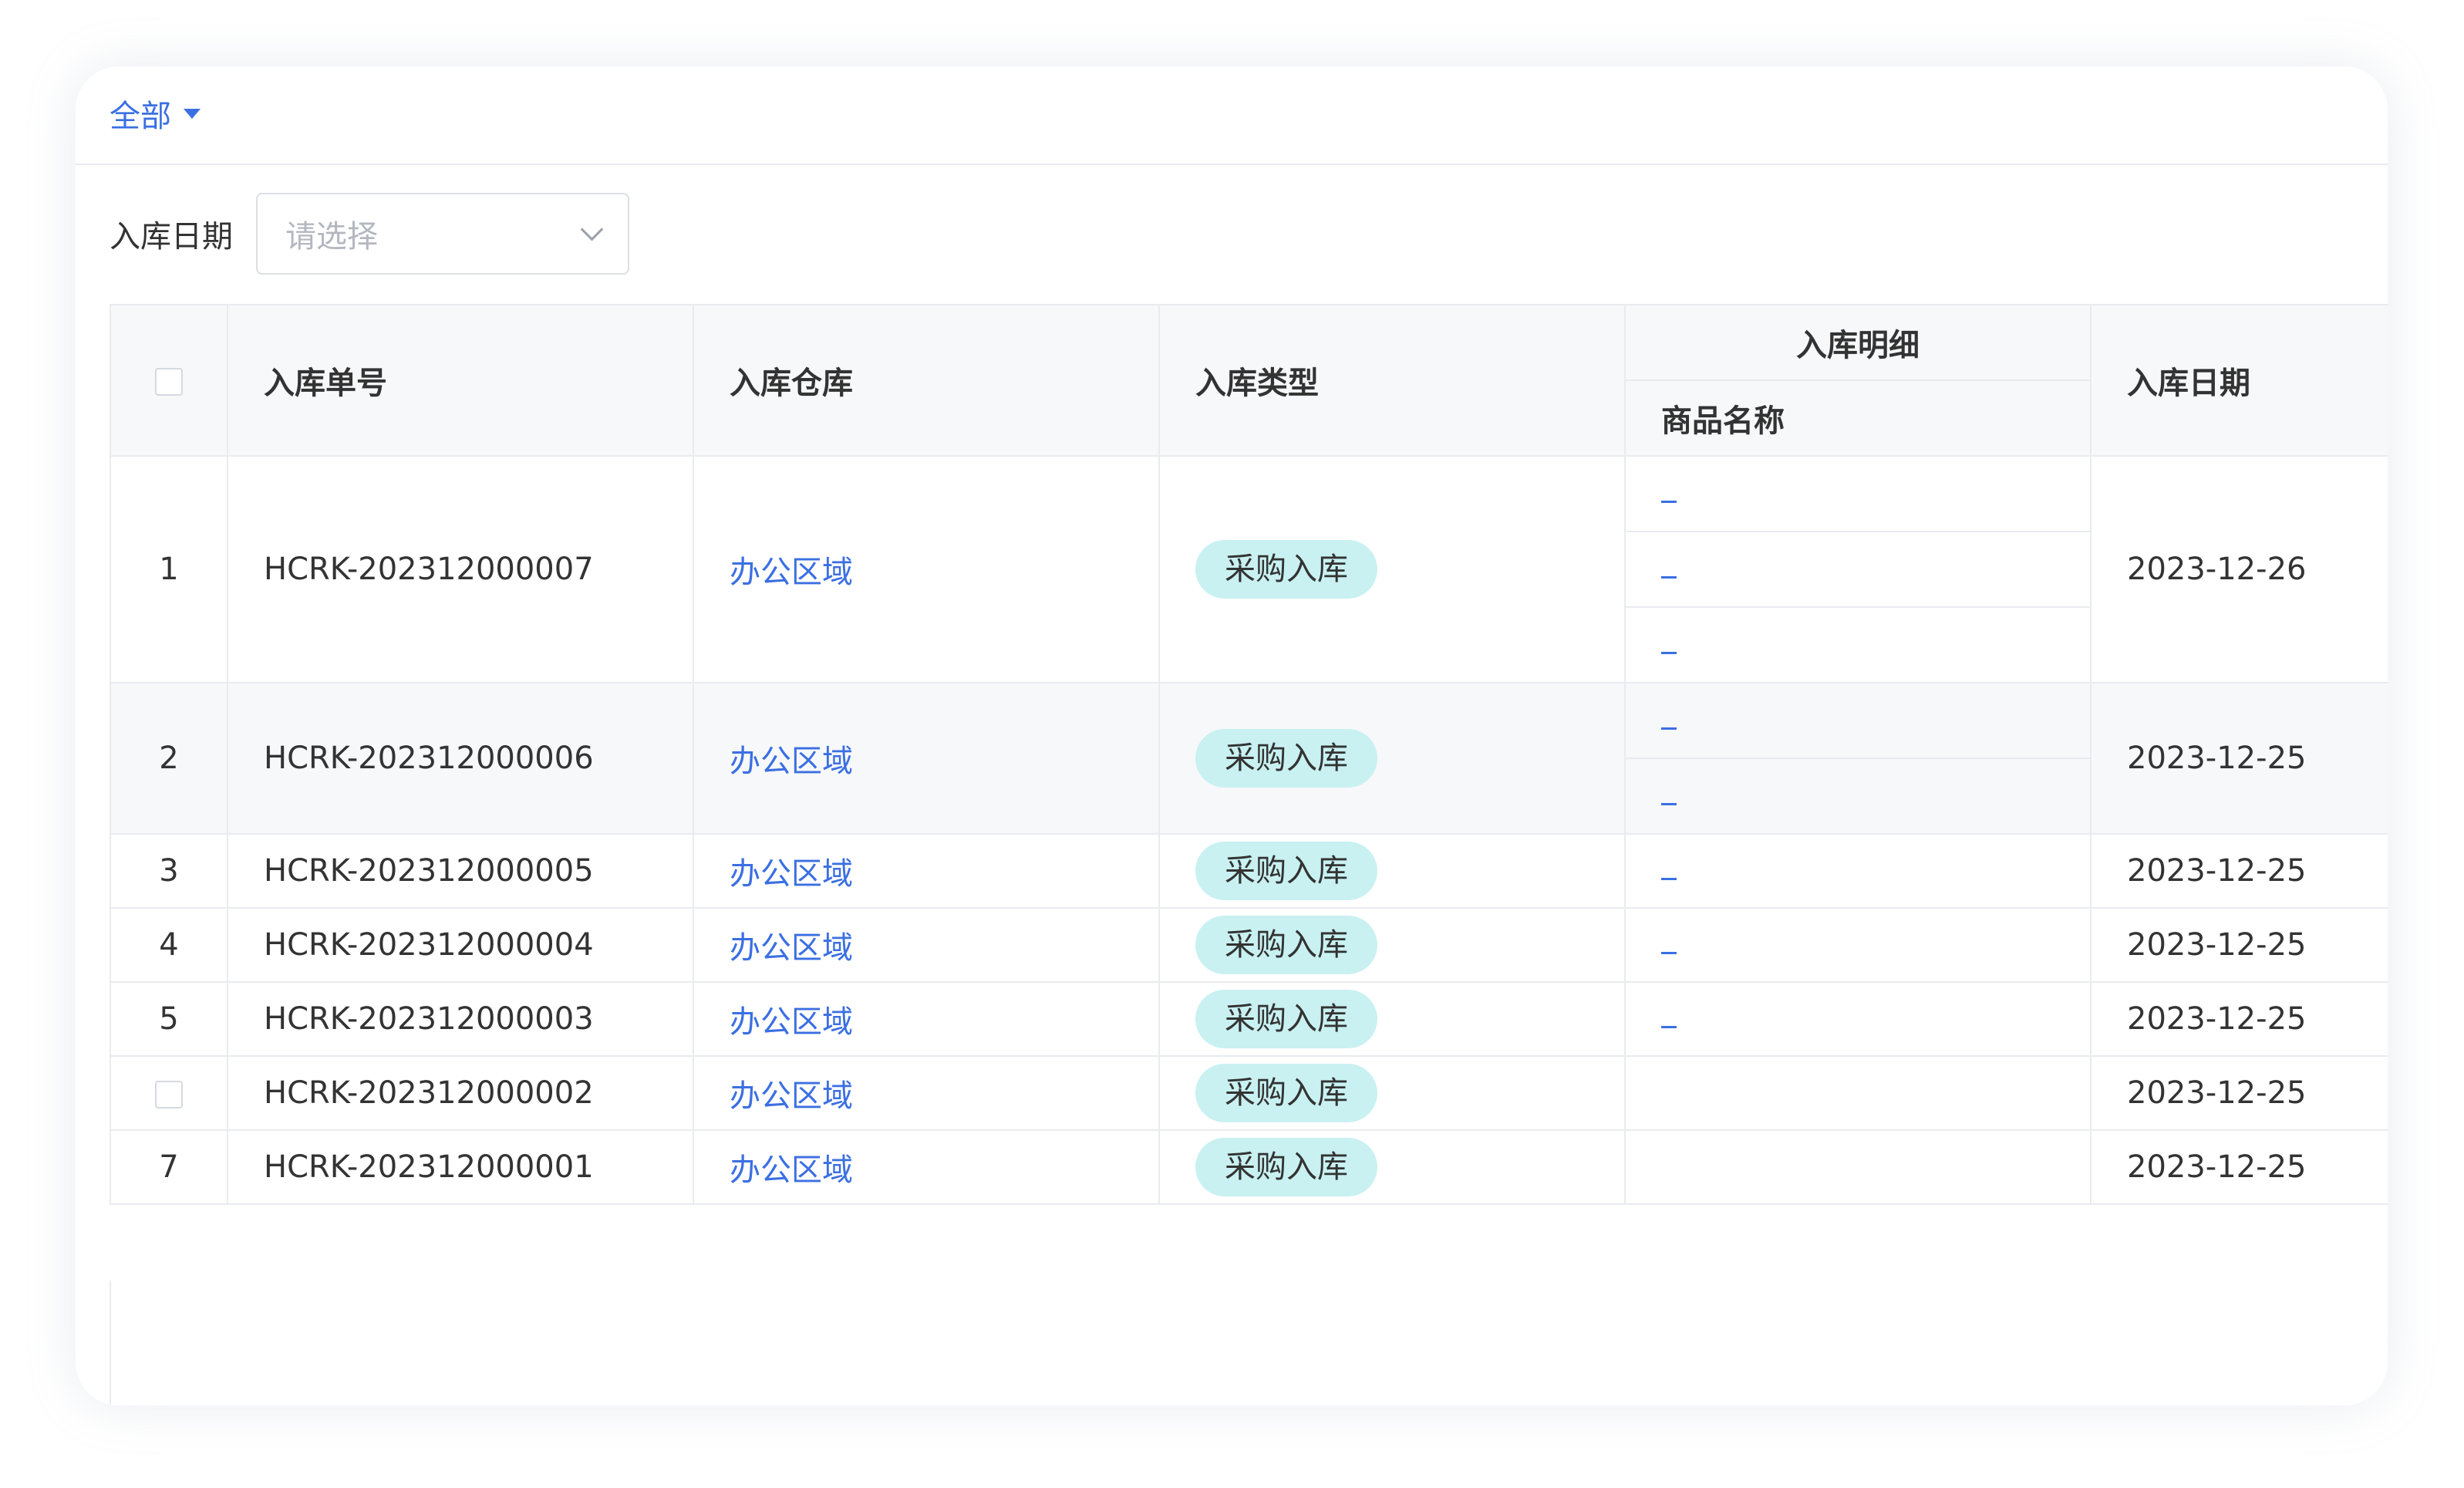 Image resolution: width=2464 pixels, height=1488 pixels. What do you see at coordinates (331, 237) in the screenshot?
I see `date-filter-placeholder: 请选择` at bounding box center [331, 237].